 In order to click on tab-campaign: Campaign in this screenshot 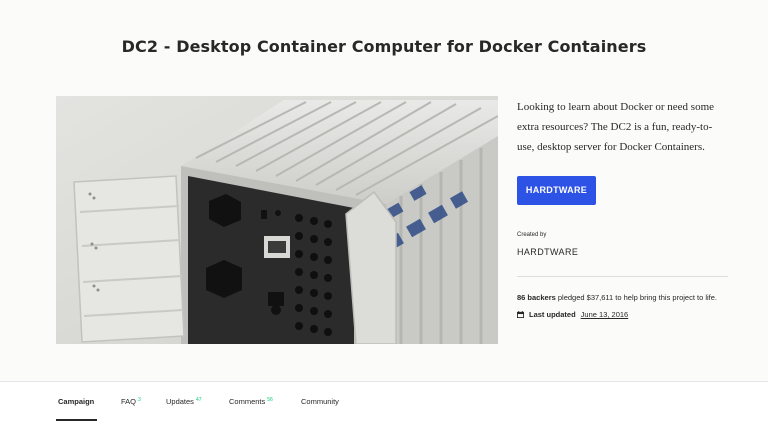, I will do `click(76, 401)`.